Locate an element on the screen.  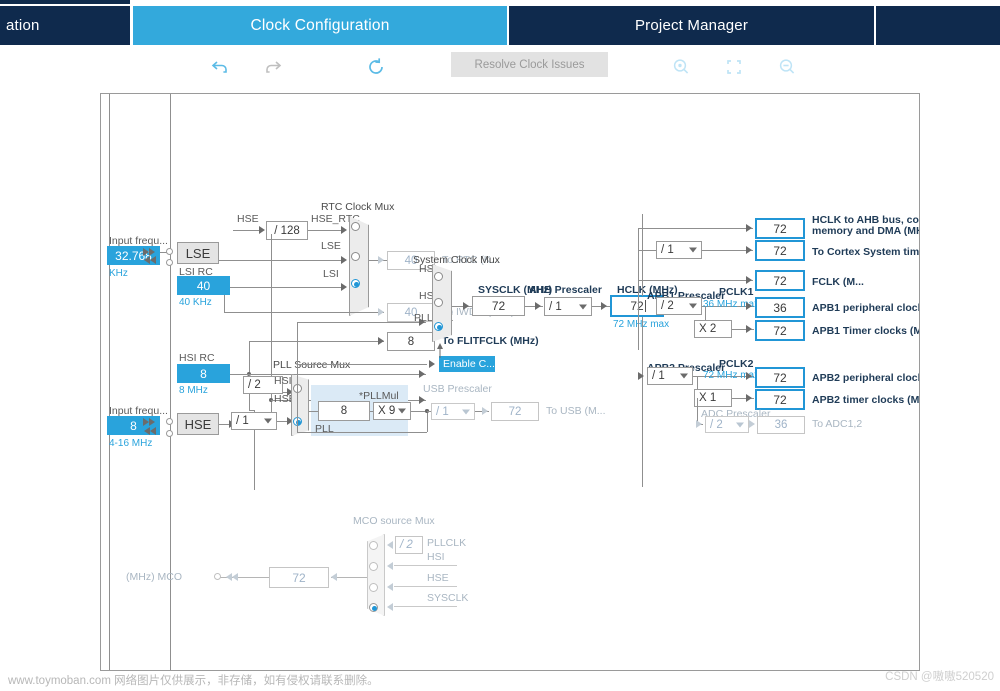
apb2-periph-value: 72 is located at coordinates (780, 377).